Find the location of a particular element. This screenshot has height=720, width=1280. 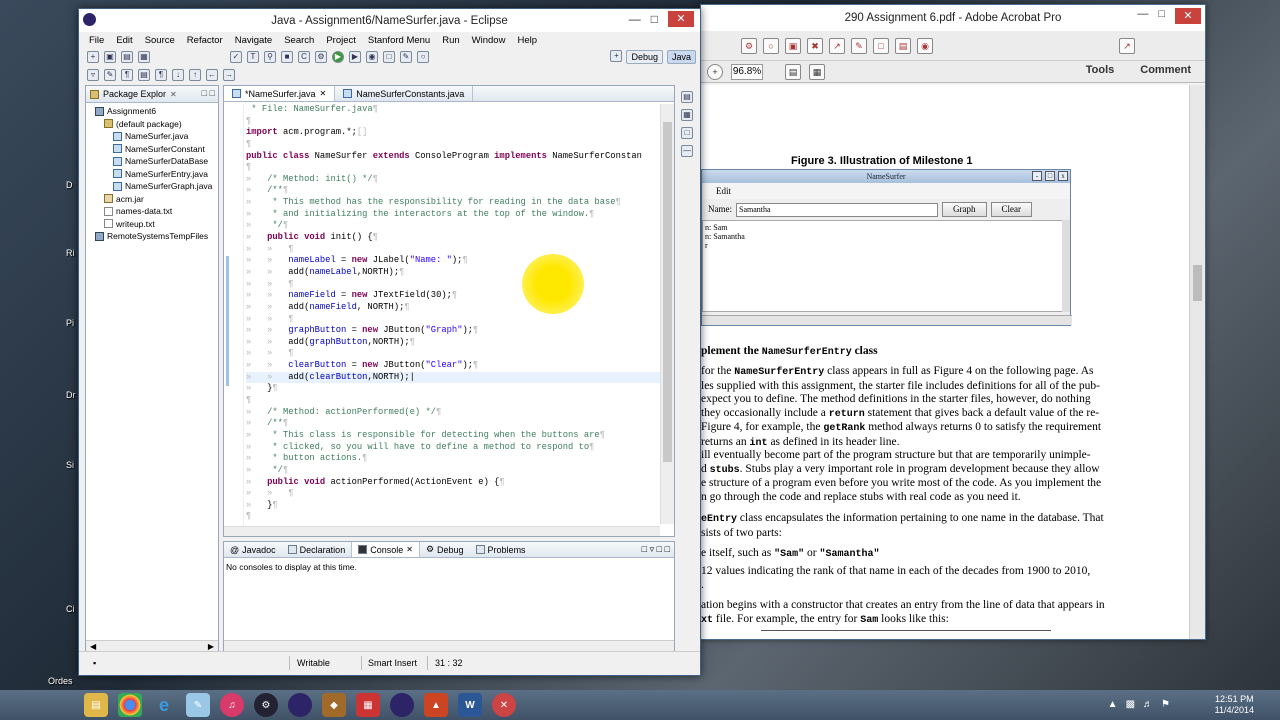

tab-console: Console ✕ is located at coordinates (385, 549).